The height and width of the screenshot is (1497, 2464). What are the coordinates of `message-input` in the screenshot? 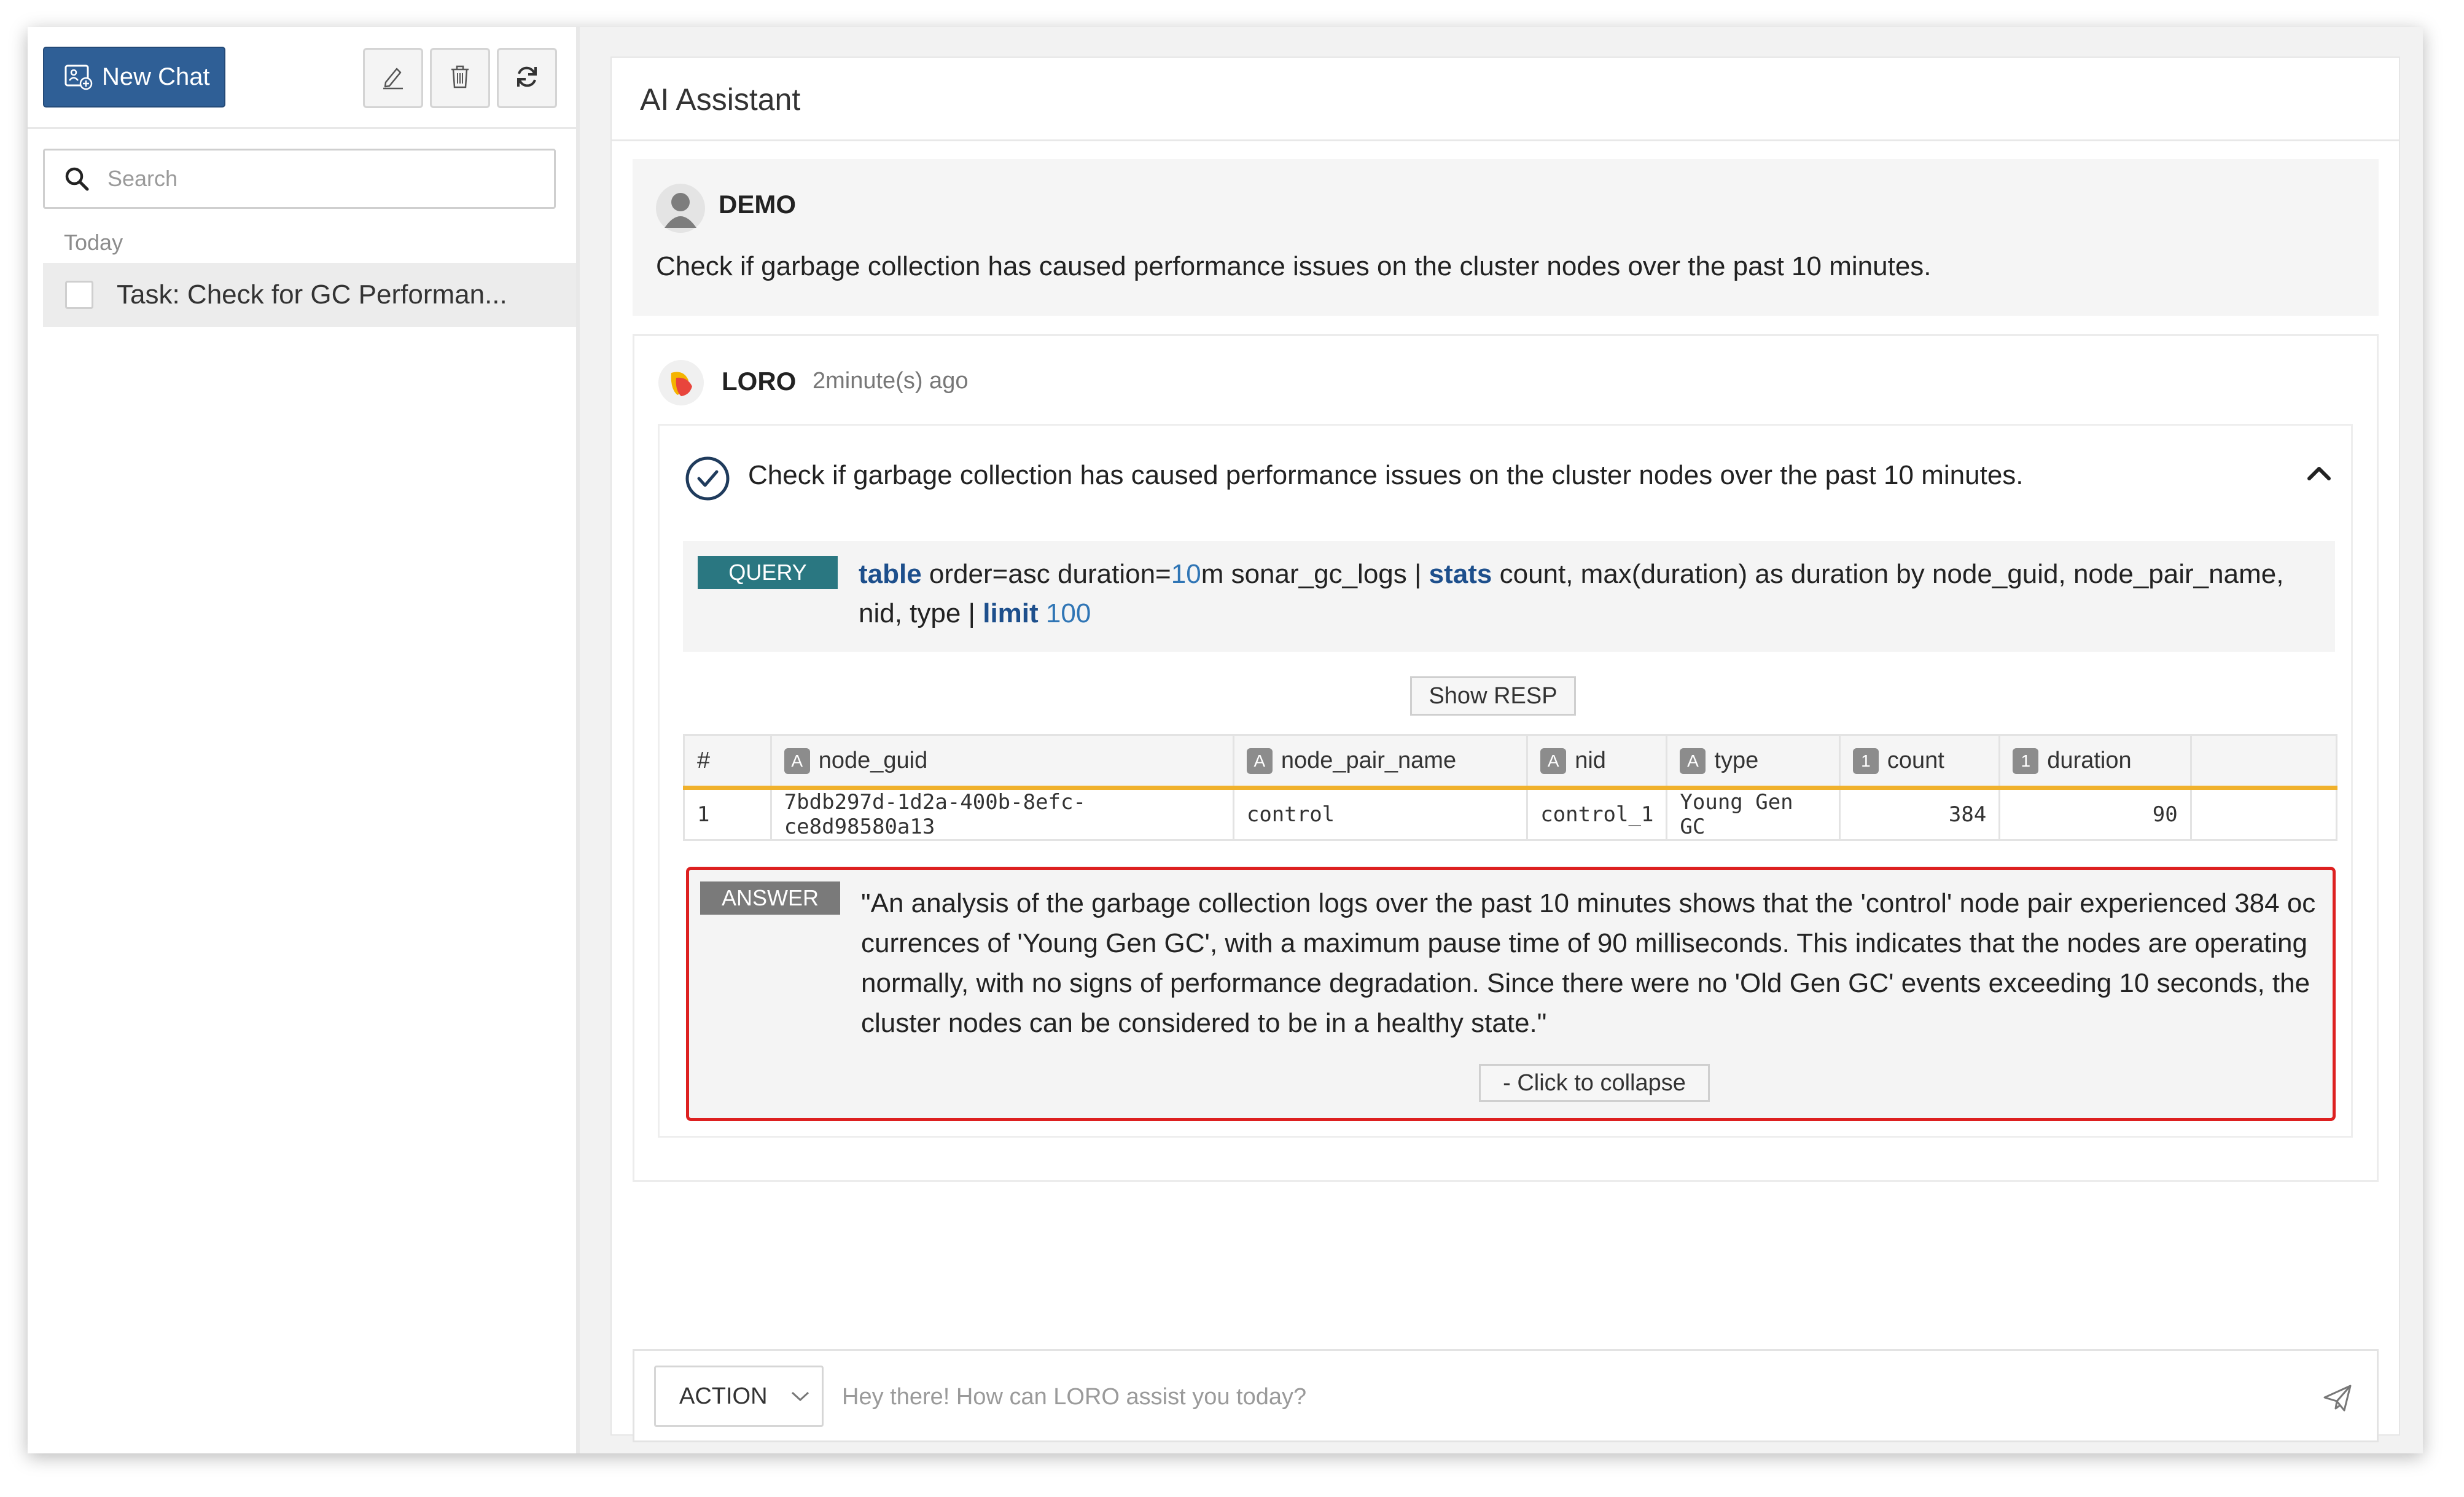 It's located at (1549, 1397).